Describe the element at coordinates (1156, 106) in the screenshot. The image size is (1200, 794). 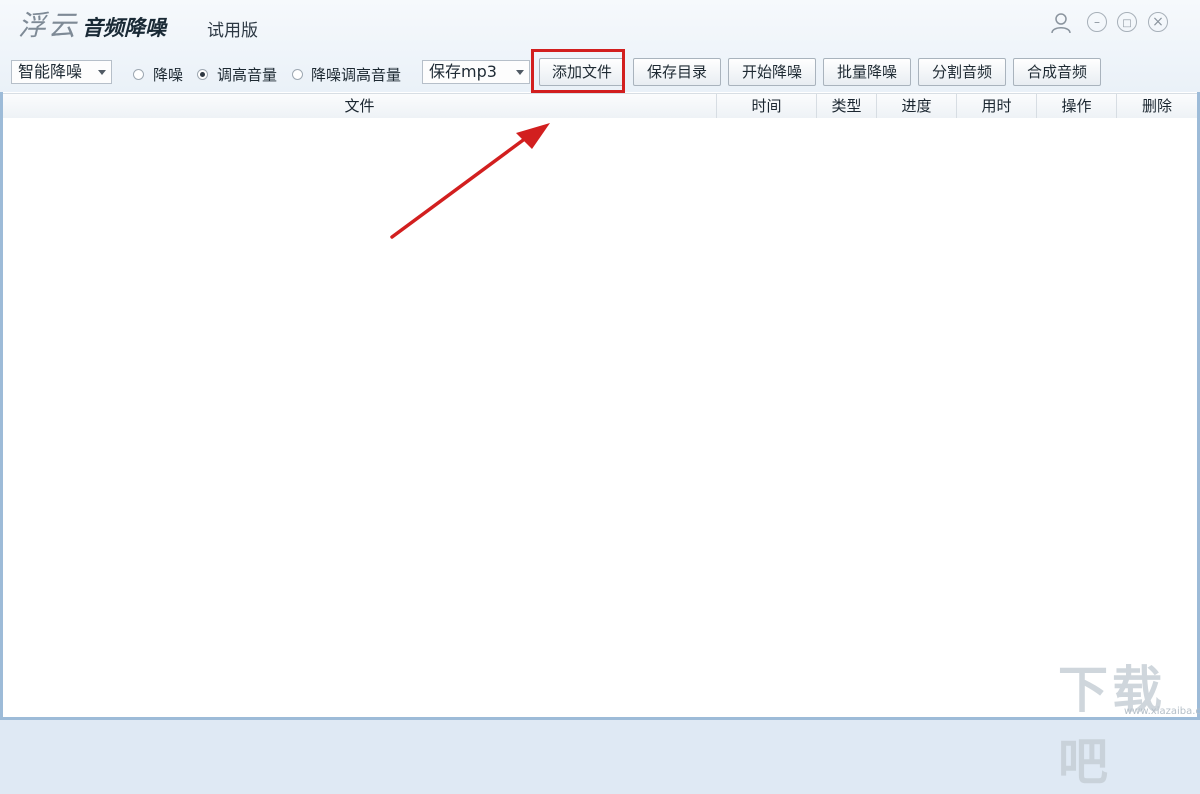
I see `column-header-delete: 删除` at that location.